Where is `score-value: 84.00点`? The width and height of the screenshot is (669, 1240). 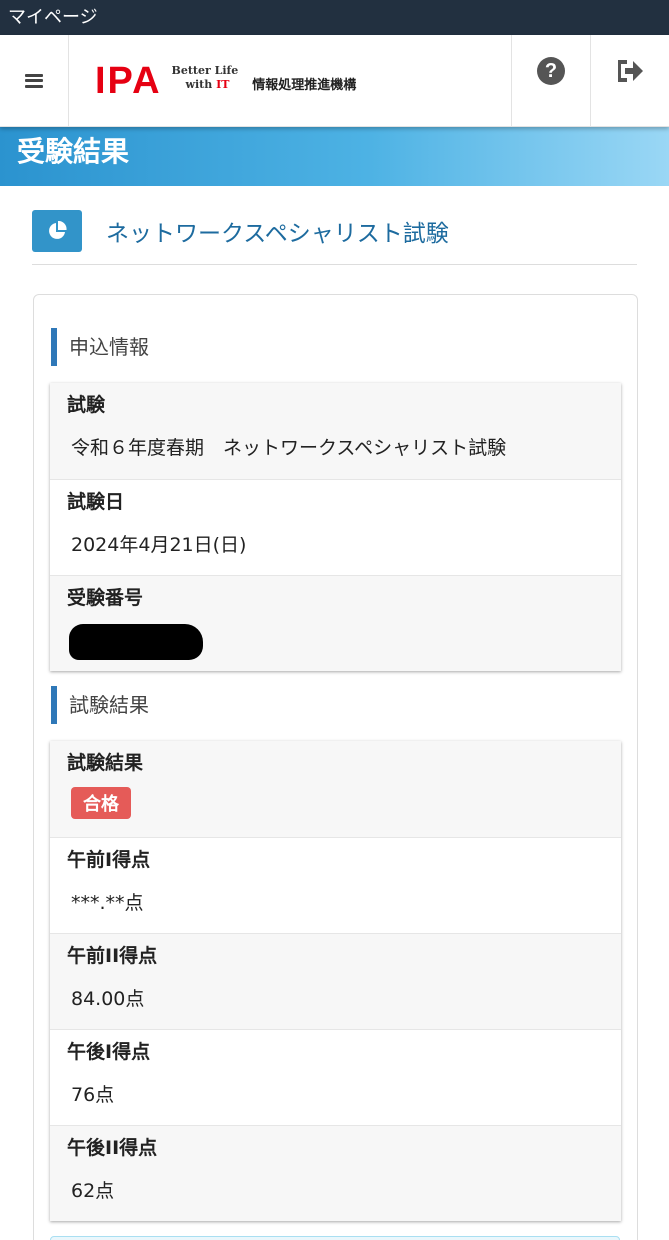 score-value: 84.00点 is located at coordinates (108, 999).